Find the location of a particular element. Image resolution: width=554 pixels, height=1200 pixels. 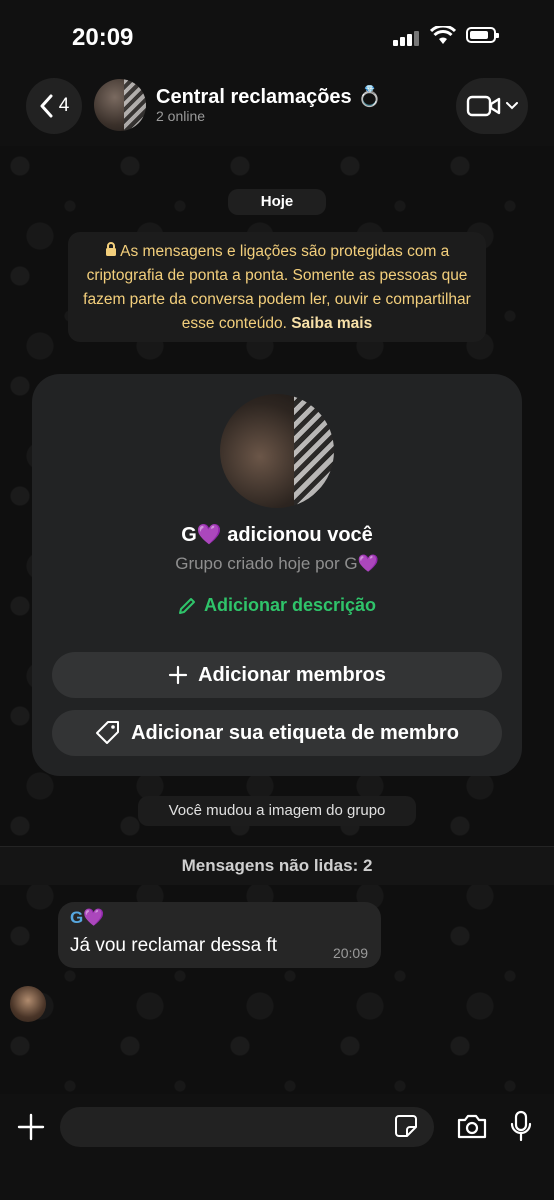

sticker-button is located at coordinates (406, 1128).